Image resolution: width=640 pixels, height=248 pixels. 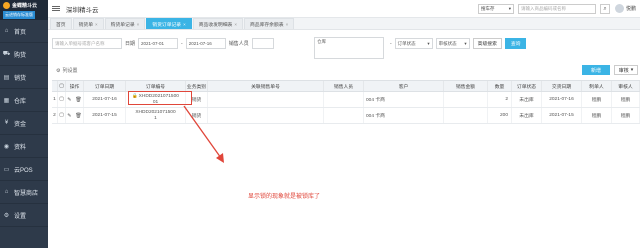 I want to click on sidebar-item-home: ⌂ 首页, so click(x=24, y=31).